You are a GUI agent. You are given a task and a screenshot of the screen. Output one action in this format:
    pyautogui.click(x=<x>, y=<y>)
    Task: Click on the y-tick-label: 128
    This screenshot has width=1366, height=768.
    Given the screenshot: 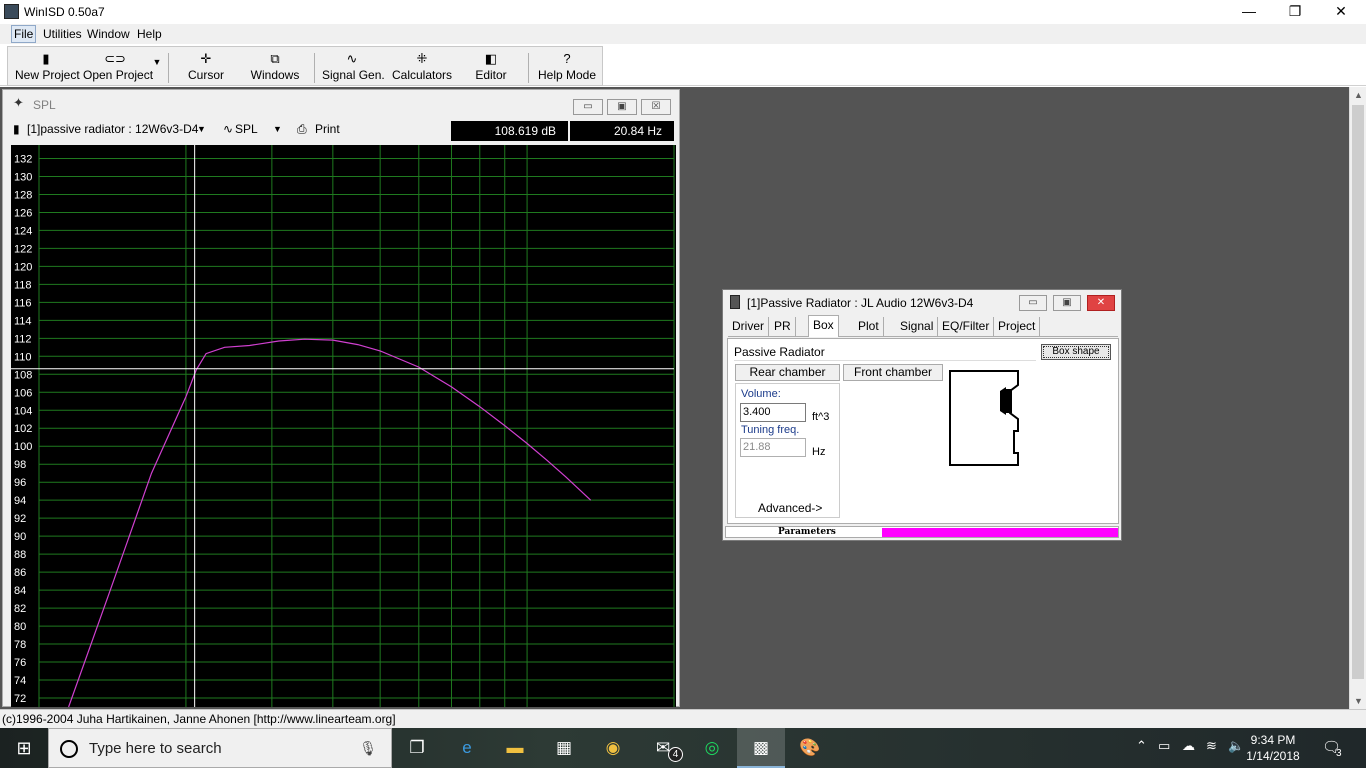 What is the action you would take?
    pyautogui.click(x=23, y=195)
    